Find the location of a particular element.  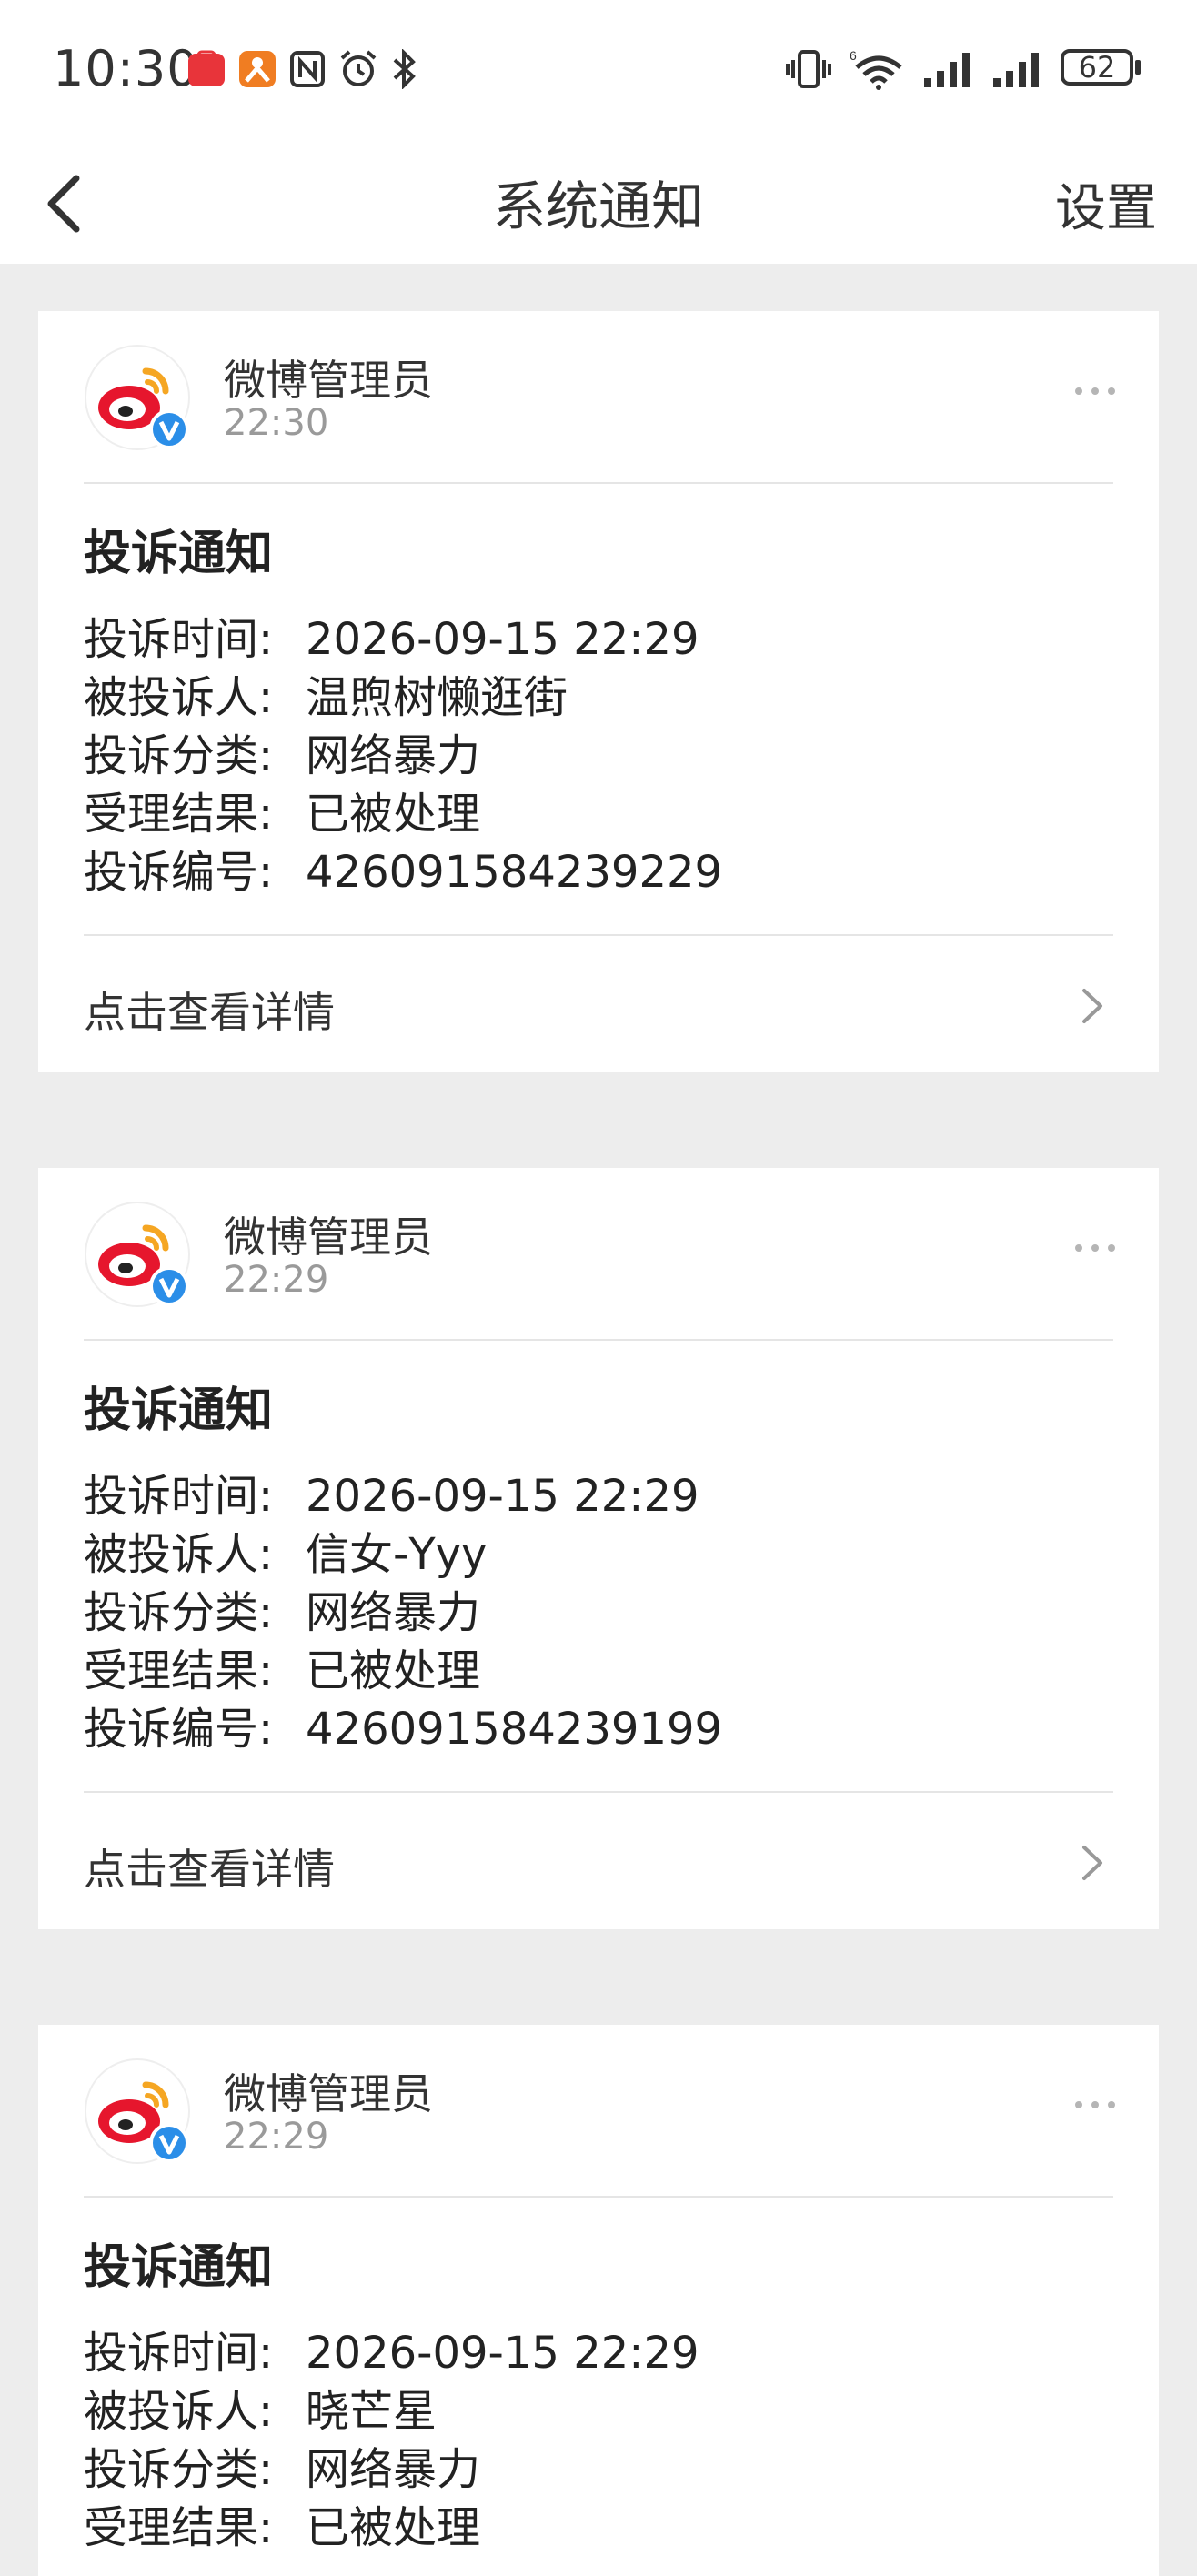

page-title: 系统通知 is located at coordinates (598, 206).